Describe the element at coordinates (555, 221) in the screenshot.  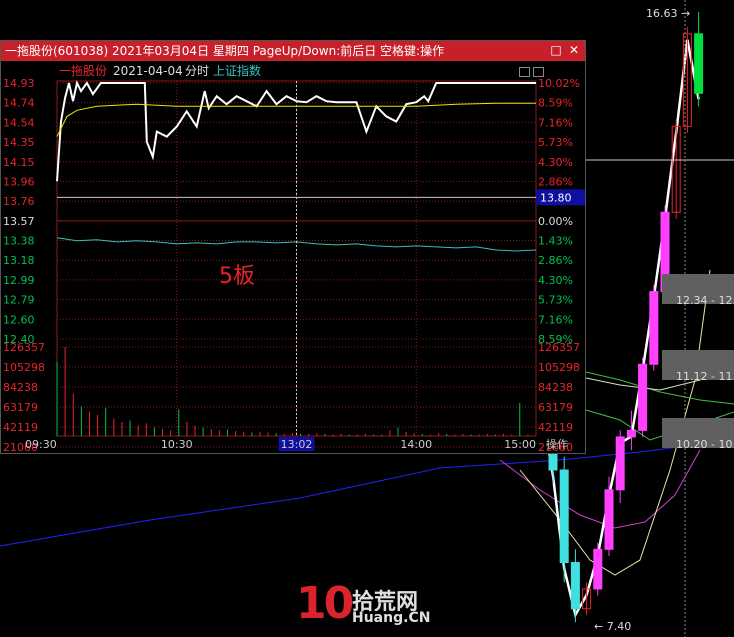
I see `pct-tick-label: 0.00%` at that location.